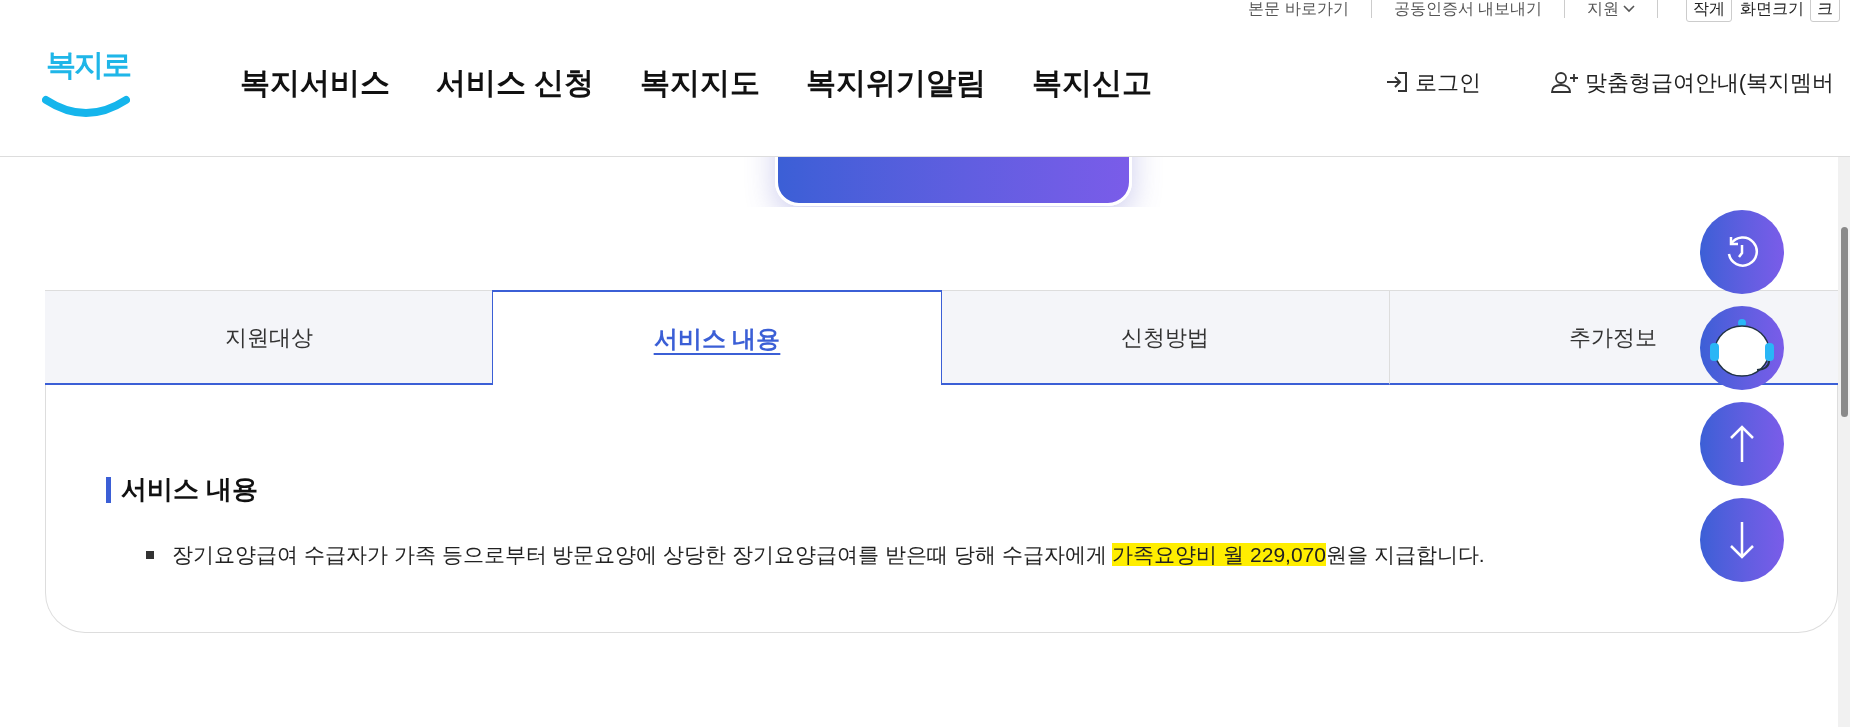  I want to click on tab: 지원대상, so click(269, 337).